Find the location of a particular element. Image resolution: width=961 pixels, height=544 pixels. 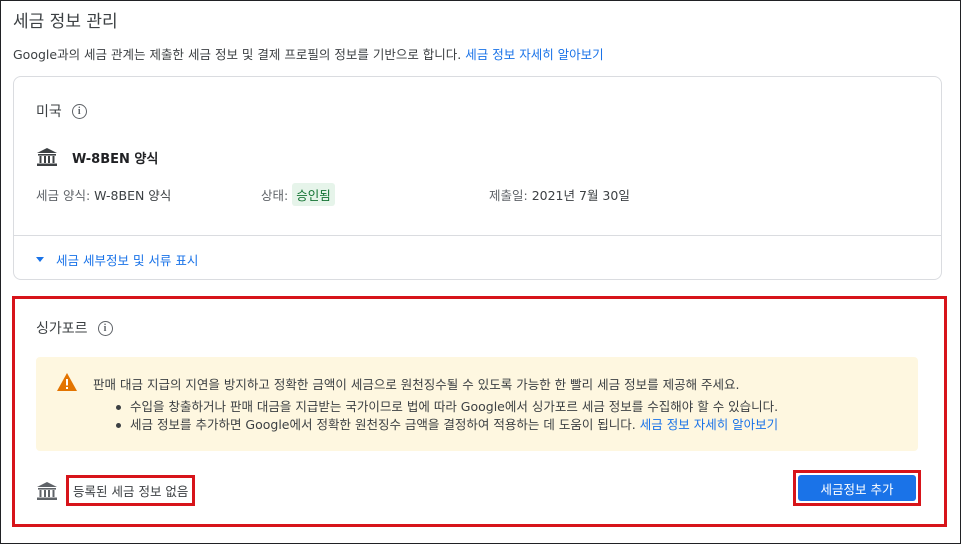

no-info-row: 등록된 세금 정보 없음 is located at coordinates (116, 490).